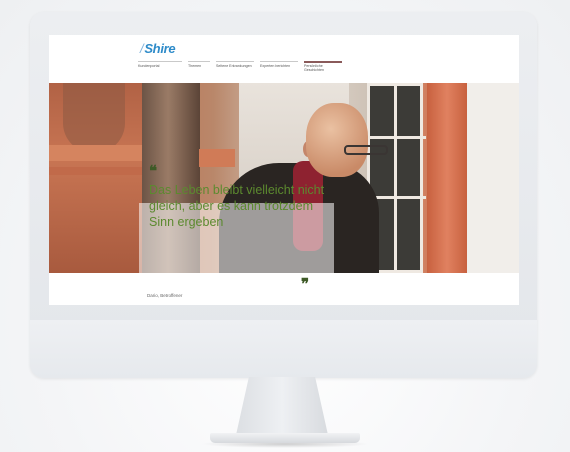 Image resolution: width=570 pixels, height=452 pixels. I want to click on nav-item-persoenliche-geschichten: Persönliche Geschichten, so click(323, 66).